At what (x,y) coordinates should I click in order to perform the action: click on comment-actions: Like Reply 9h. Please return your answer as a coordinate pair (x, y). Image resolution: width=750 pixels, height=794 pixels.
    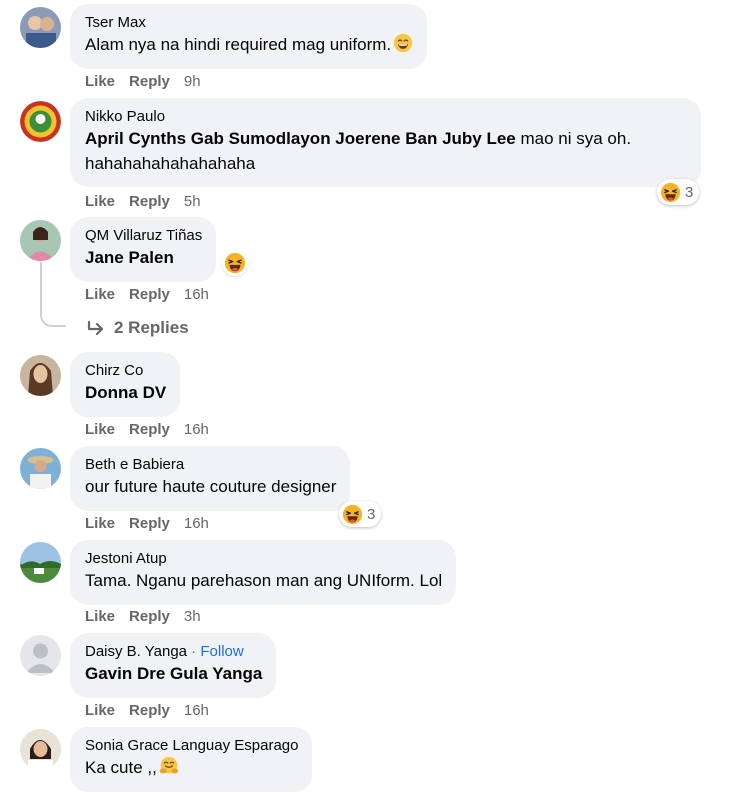
    Looking at the image, I should click on (143, 82).